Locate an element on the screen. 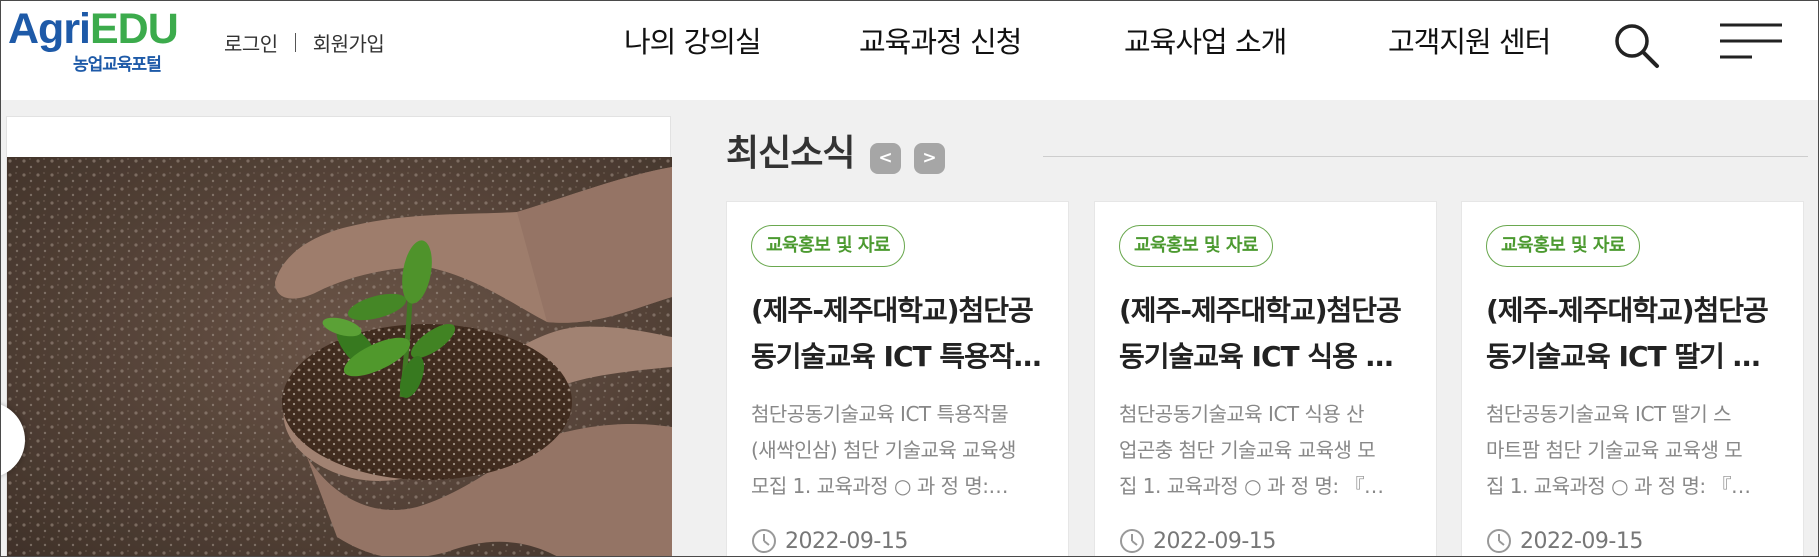 This screenshot has height=557, width=1819. news-prev-button: < is located at coordinates (885, 158).